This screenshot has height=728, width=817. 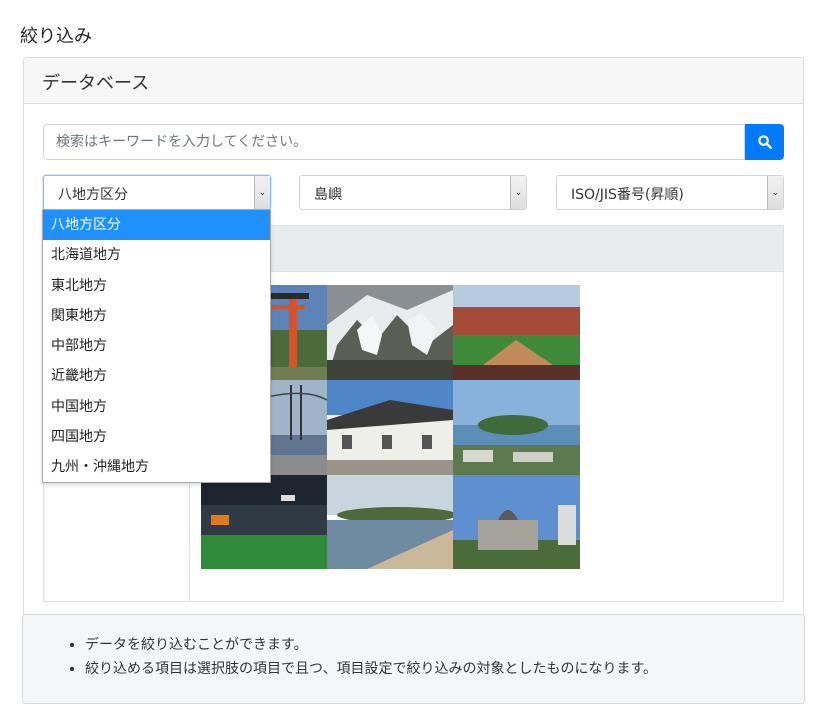 What do you see at coordinates (390, 427) in the screenshot?
I see `photo-storehouses` at bounding box center [390, 427].